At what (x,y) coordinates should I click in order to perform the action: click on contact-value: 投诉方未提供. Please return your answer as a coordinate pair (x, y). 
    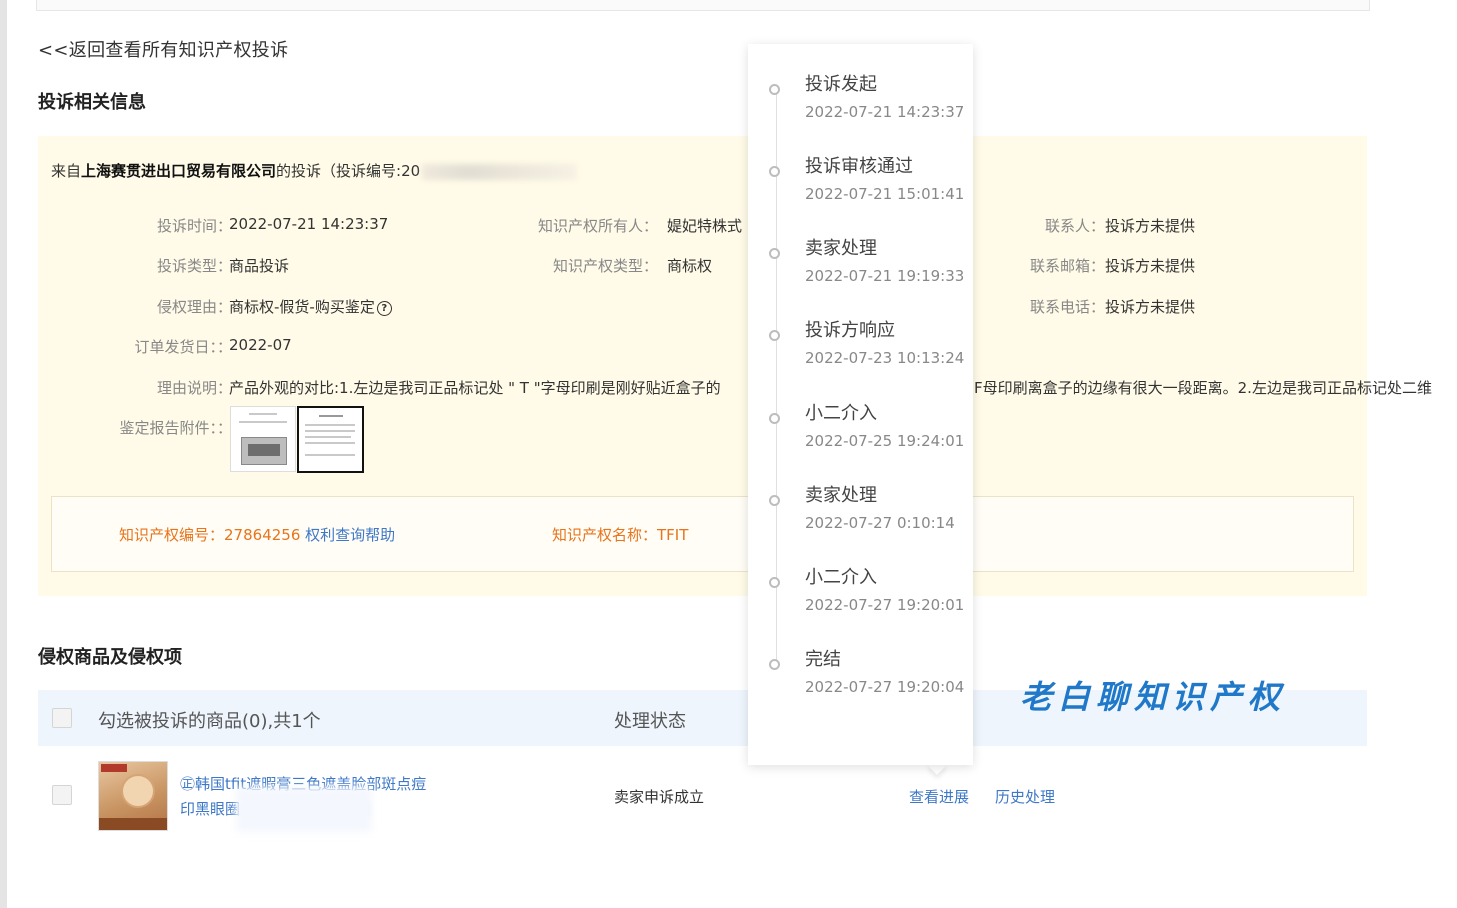
    Looking at the image, I should click on (1150, 226).